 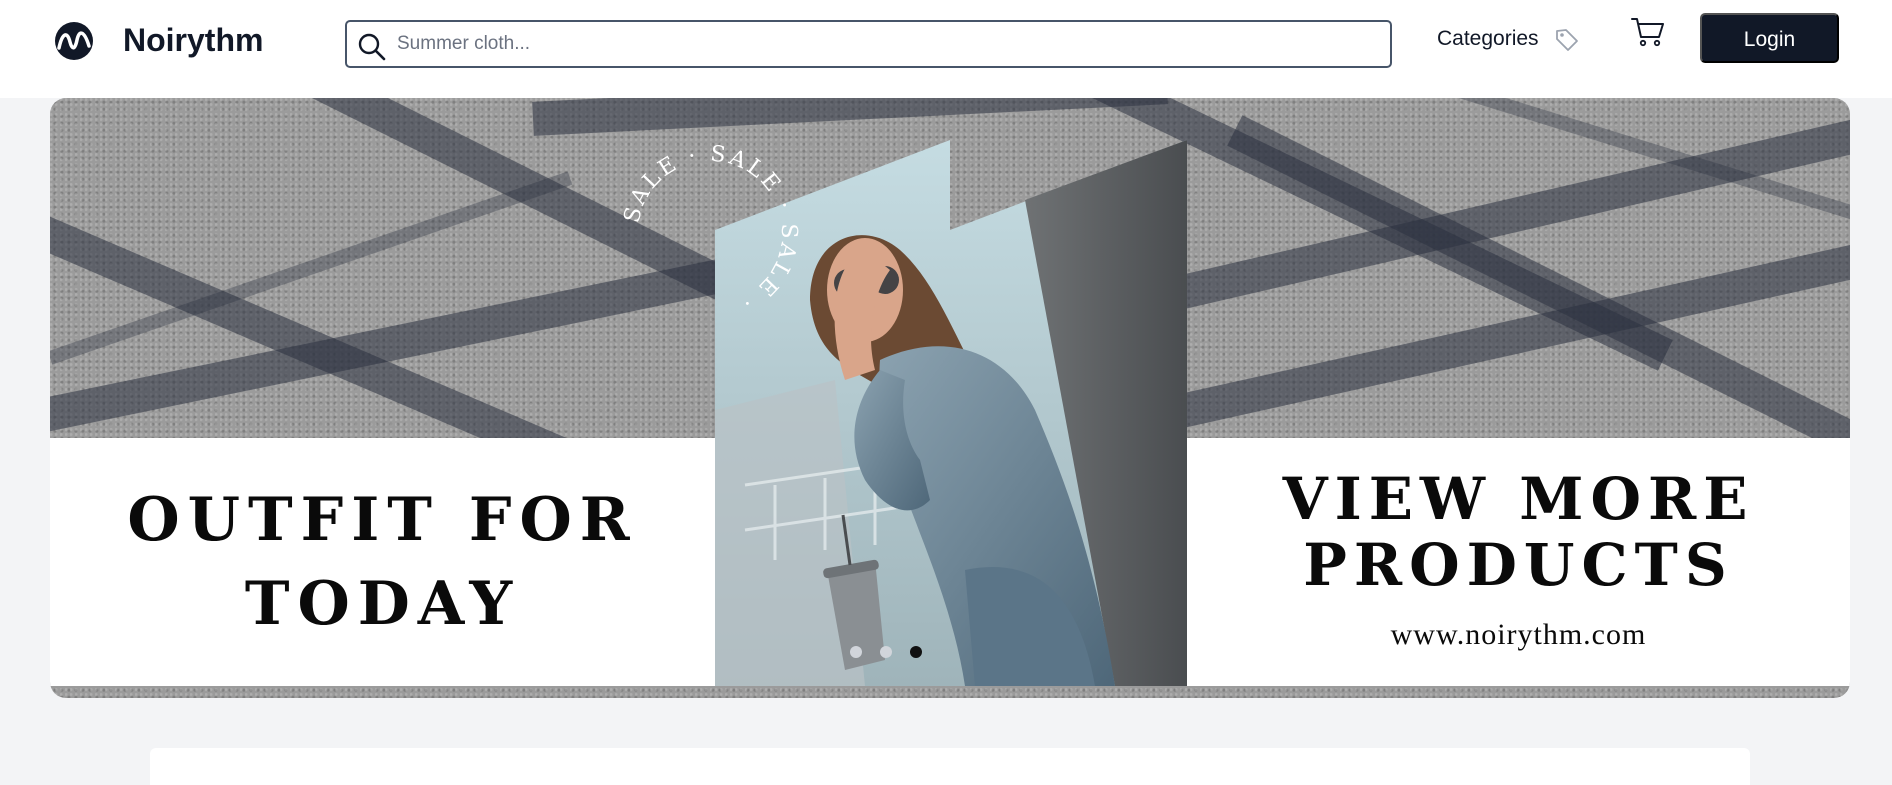 What do you see at coordinates (1518, 635) in the screenshot?
I see `website-url: www.noirythm.com` at bounding box center [1518, 635].